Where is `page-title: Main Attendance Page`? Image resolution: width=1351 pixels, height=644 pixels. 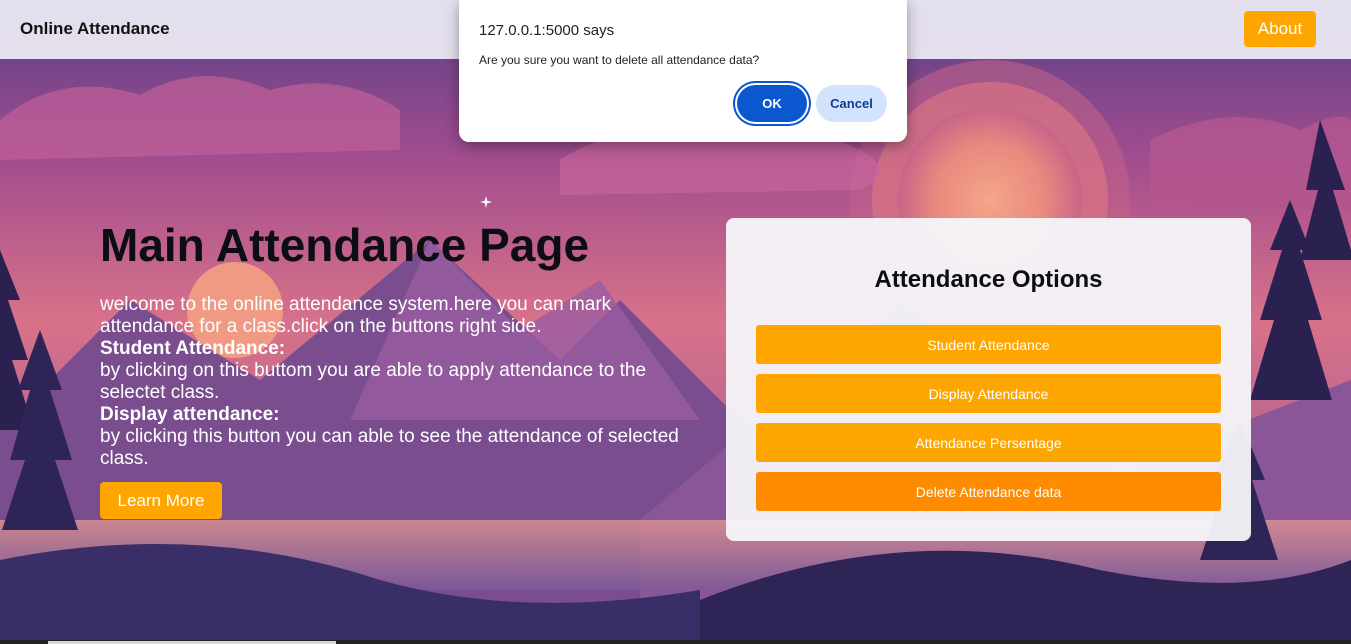 page-title: Main Attendance Page is located at coordinates (345, 245).